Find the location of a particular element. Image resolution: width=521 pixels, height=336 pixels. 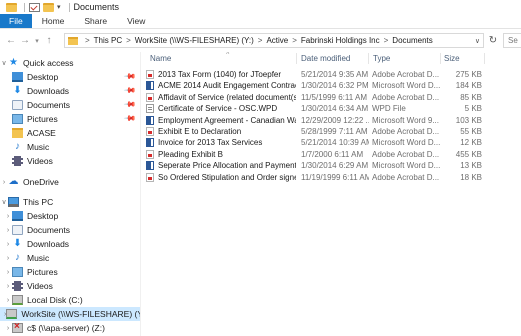

recent-locations-button: ▾ is located at coordinates (37, 41).